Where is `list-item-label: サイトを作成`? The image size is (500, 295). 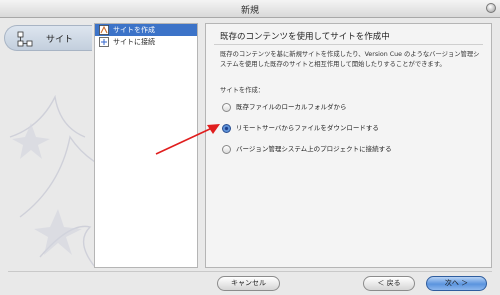 list-item-label: サイトを作成 is located at coordinates (134, 30).